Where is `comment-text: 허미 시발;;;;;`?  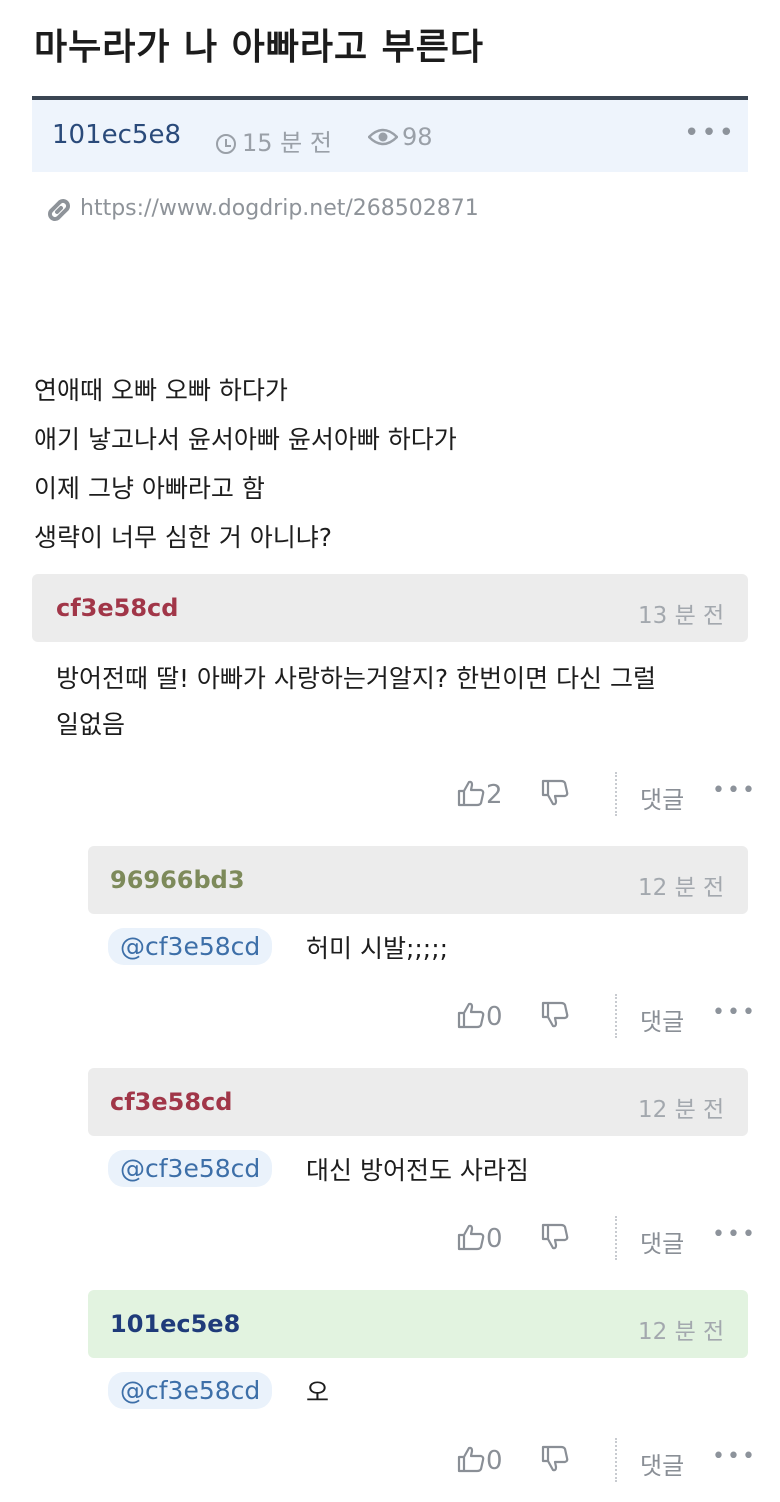
comment-text: 허미 시발;;;;; is located at coordinates (377, 948).